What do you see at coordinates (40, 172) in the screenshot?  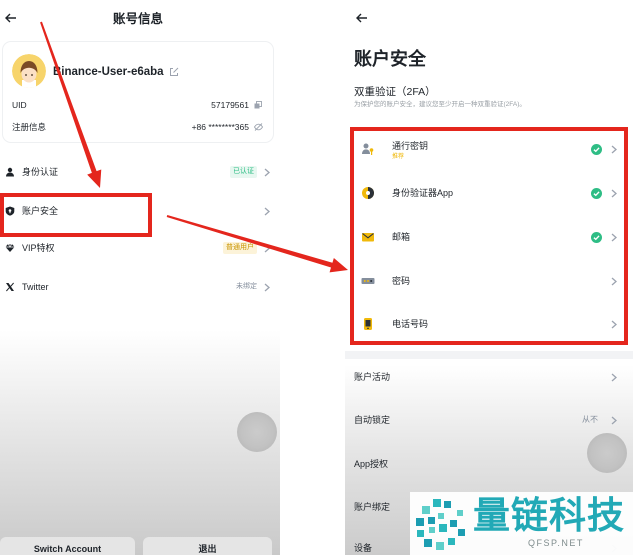 I see `menu-item-label: 身份认证` at bounding box center [40, 172].